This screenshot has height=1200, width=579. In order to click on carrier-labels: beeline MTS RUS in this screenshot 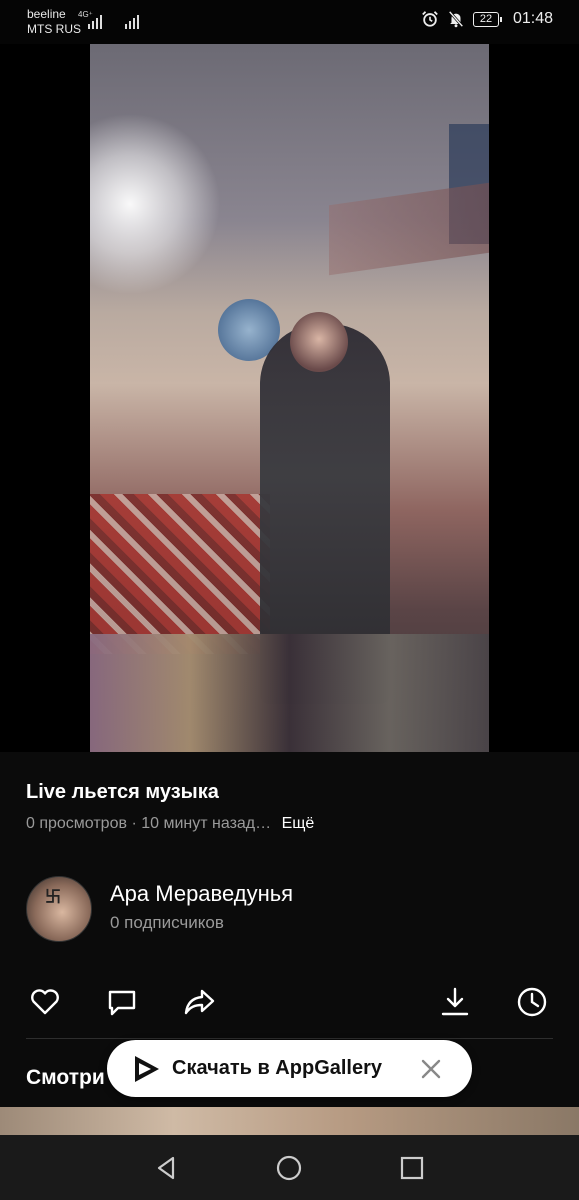, I will do `click(54, 22)`.